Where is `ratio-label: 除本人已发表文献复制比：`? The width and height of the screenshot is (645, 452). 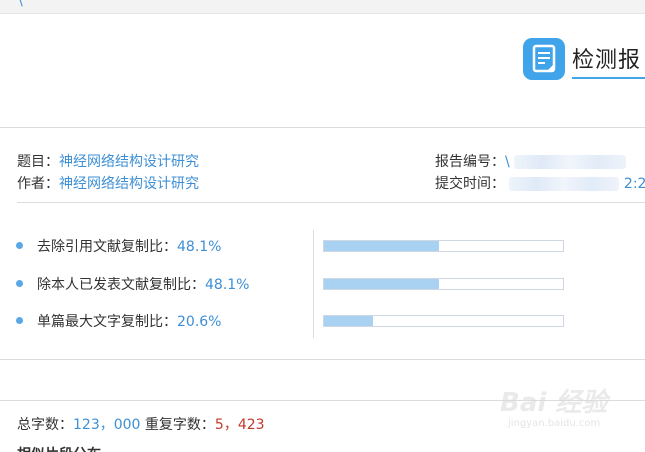
ratio-label: 除本人已发表文献复制比： is located at coordinates (121, 285).